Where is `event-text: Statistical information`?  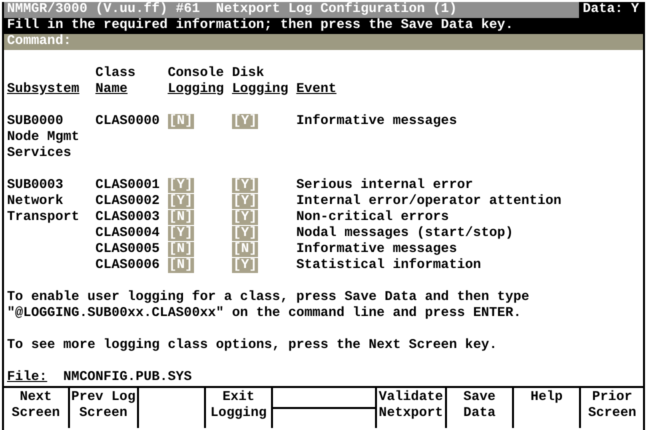 event-text: Statistical information is located at coordinates (389, 265).